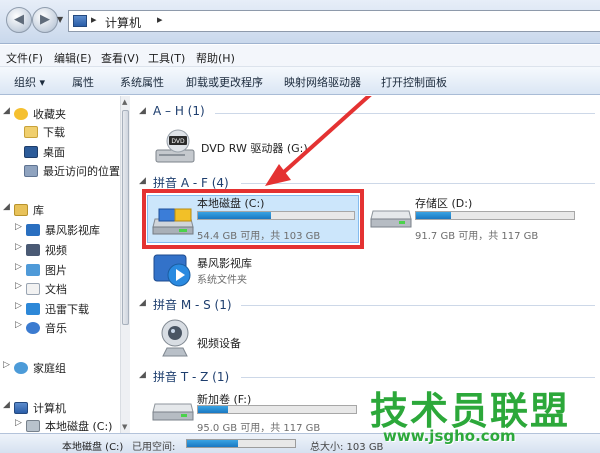 This screenshot has height=453, width=600. What do you see at coordinates (56, 328) in the screenshot?
I see `nav-label: 音乐` at bounding box center [56, 328].